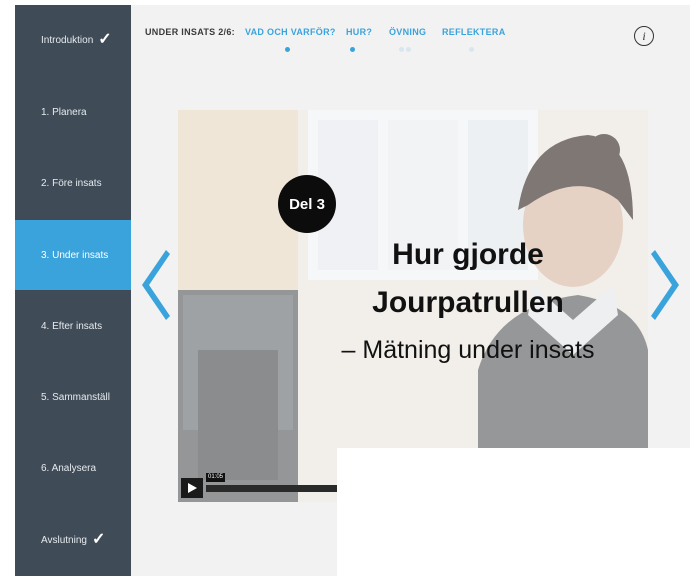 The width and height of the screenshot is (690, 576). I want to click on play-icon, so click(192, 488).